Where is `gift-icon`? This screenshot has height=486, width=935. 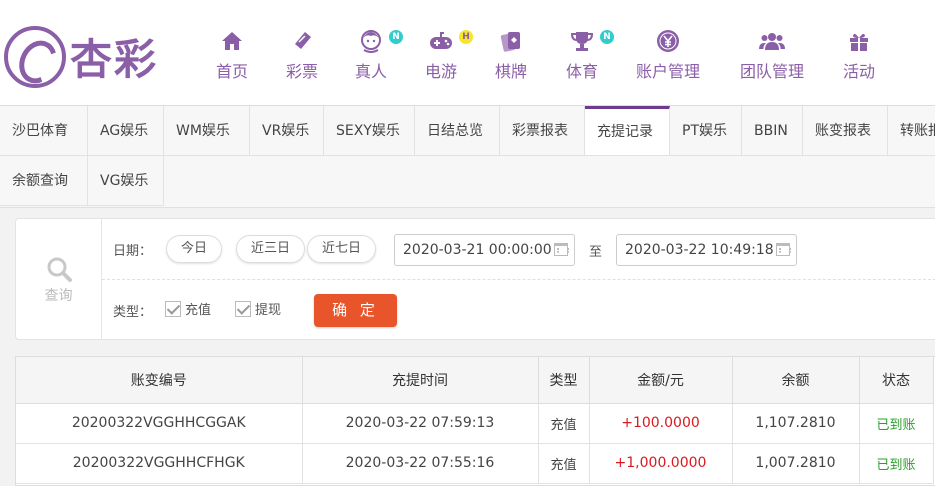 gift-icon is located at coordinates (859, 42).